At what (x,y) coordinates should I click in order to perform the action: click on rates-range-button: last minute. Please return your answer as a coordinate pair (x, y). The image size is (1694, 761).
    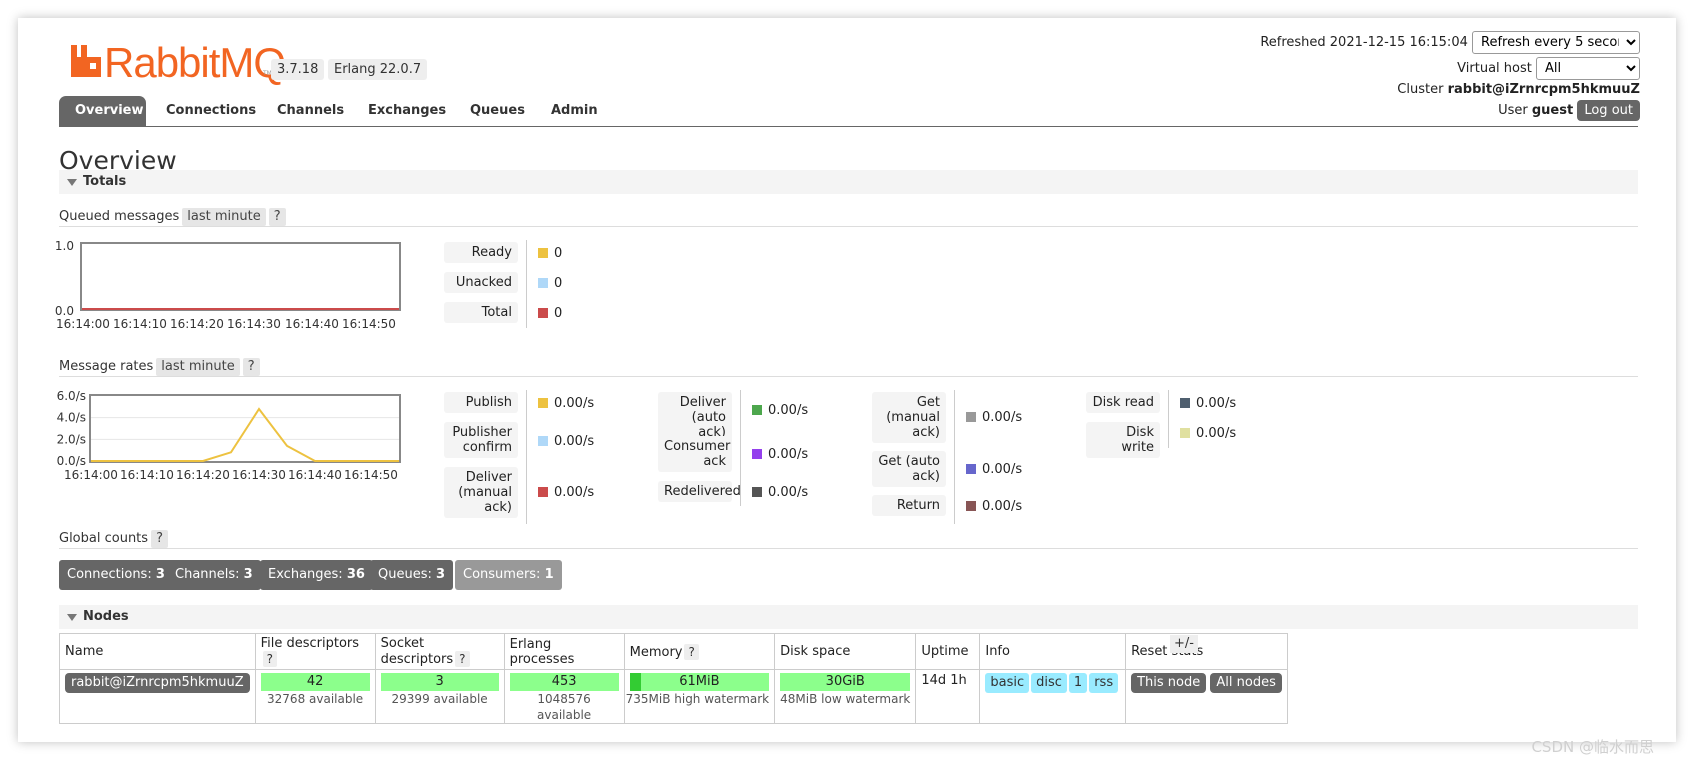
    Looking at the image, I should click on (198, 367).